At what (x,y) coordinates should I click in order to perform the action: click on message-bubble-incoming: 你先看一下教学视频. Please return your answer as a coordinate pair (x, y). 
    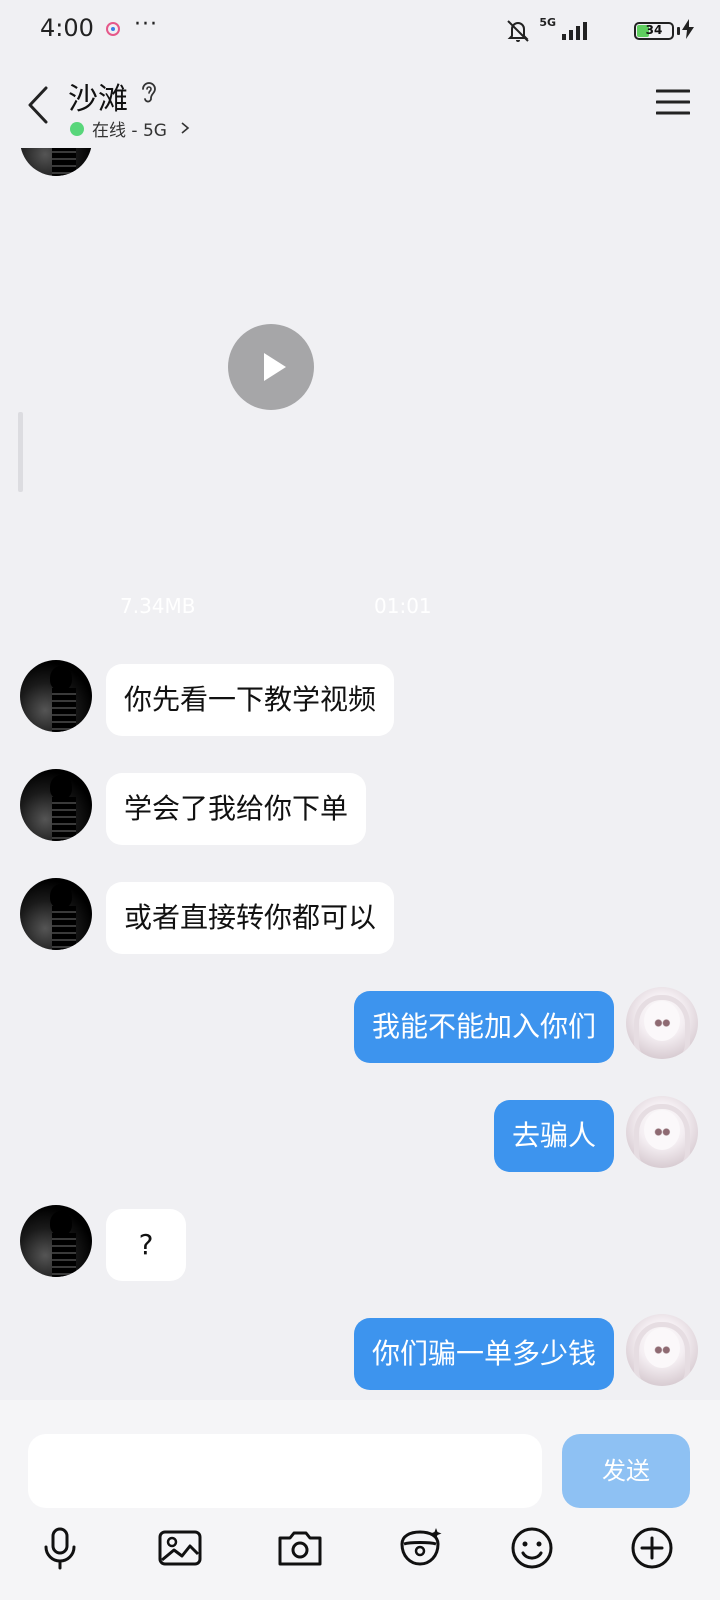
    Looking at the image, I should click on (250, 700).